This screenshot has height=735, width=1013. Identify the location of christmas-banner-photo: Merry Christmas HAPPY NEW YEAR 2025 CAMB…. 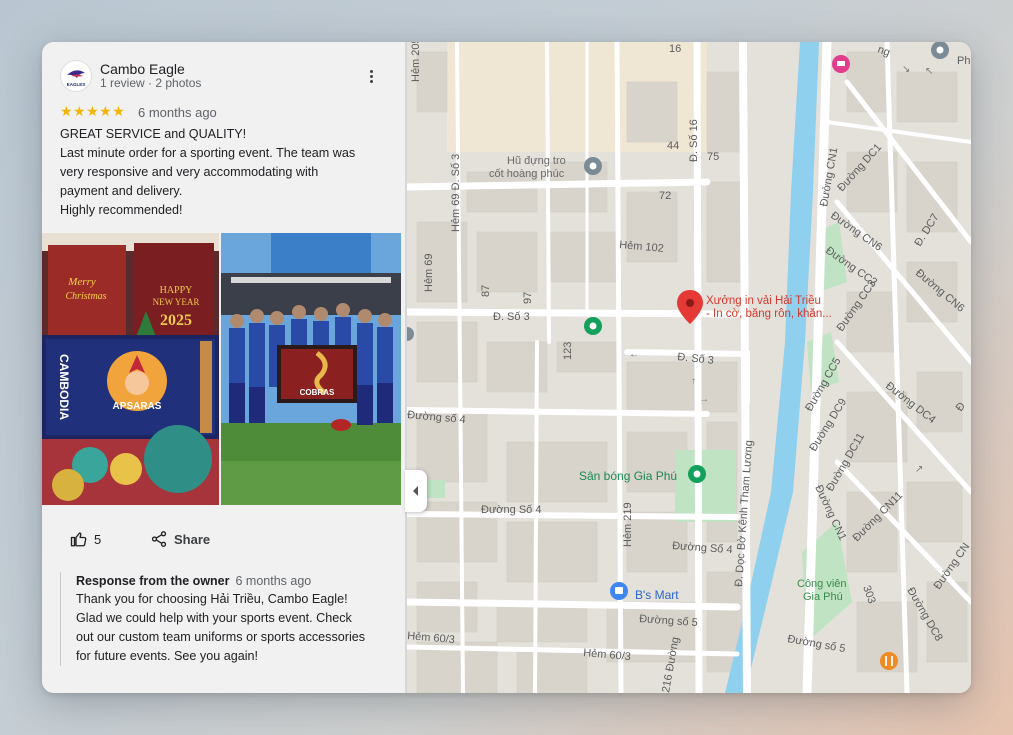
(130, 369).